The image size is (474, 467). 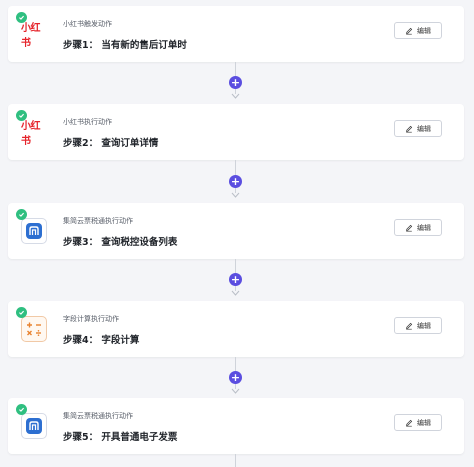 I want to click on step-title: 步骤2： 查询订单详情, so click(x=111, y=143).